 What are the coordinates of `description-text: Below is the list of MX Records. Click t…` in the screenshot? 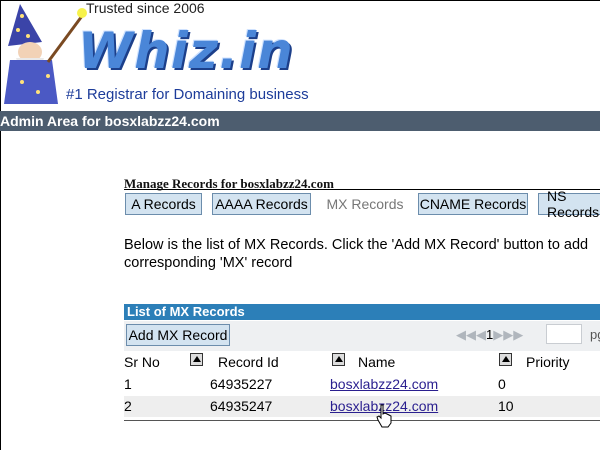 It's located at (362, 254).